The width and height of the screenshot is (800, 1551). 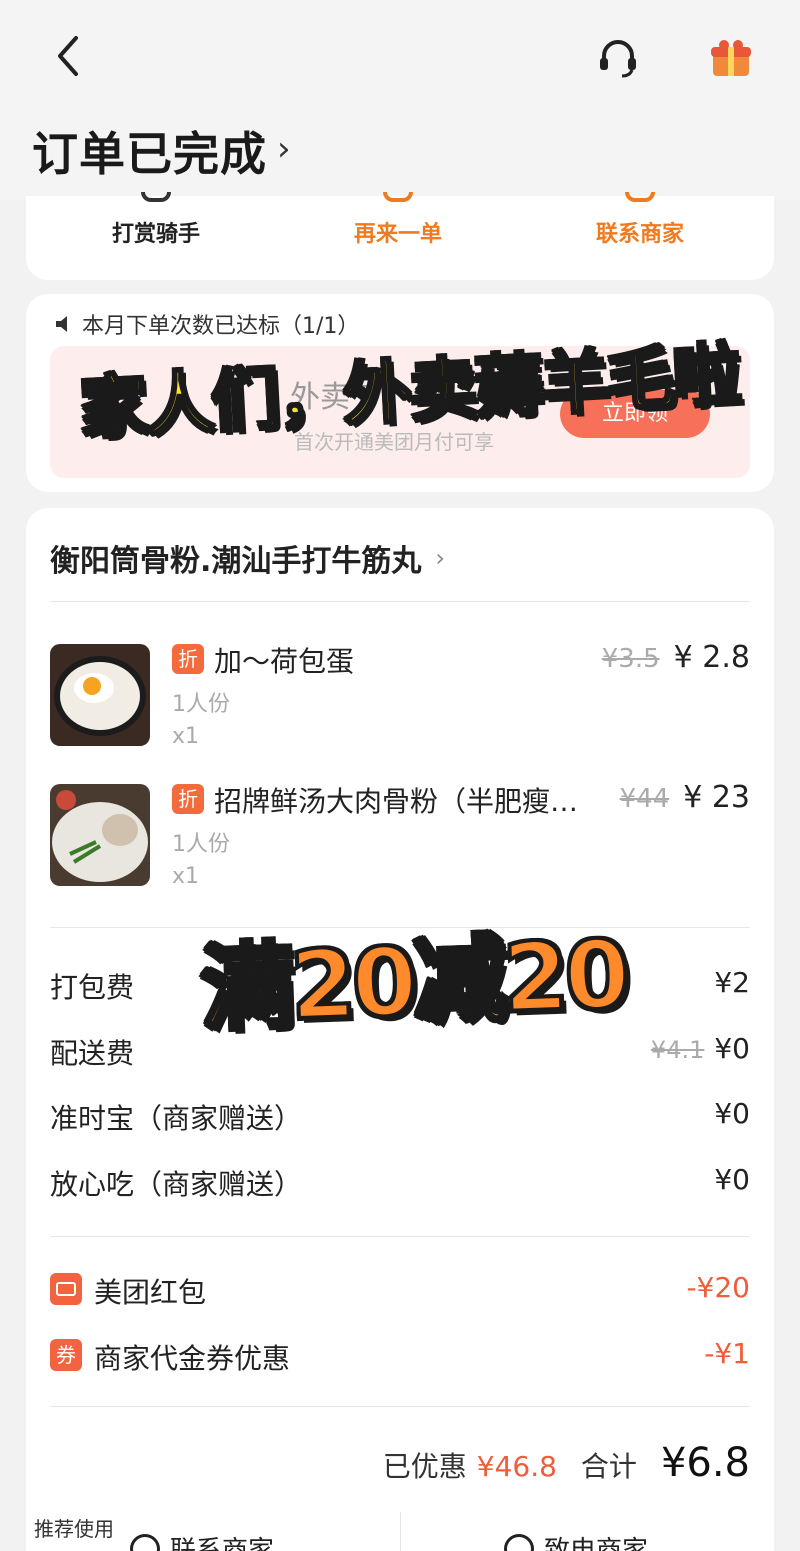 I want to click on item-name: 加～荷包蛋, so click(x=284, y=661).